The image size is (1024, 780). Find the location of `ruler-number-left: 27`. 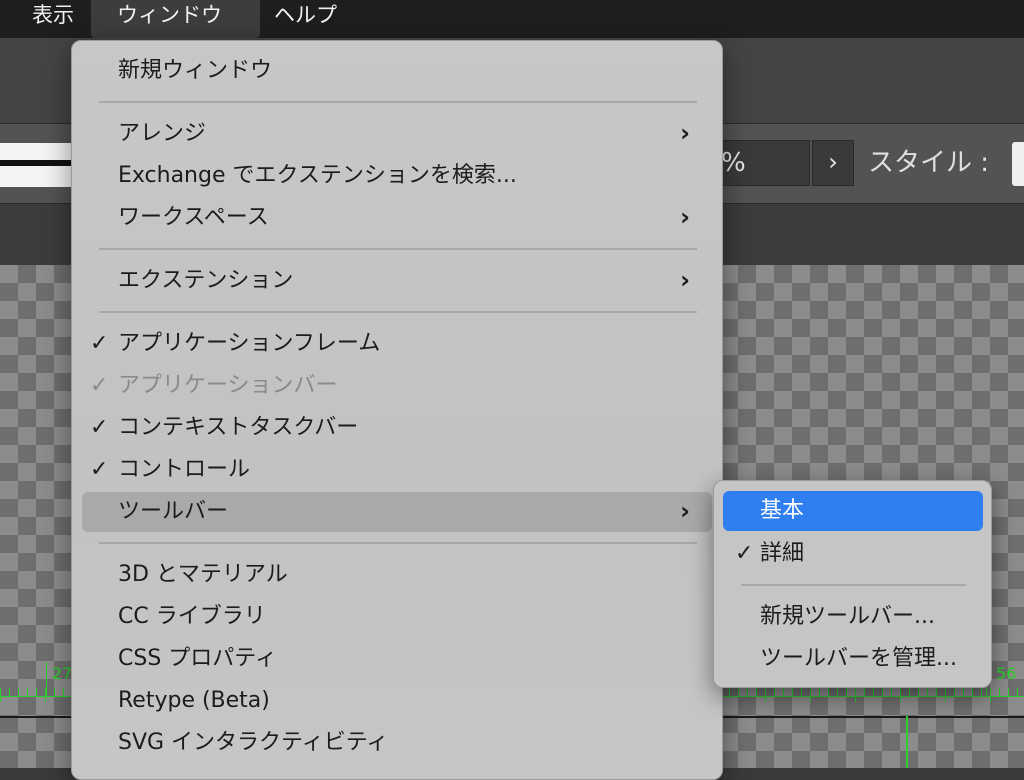

ruler-number-left: 27 is located at coordinates (62, 673).